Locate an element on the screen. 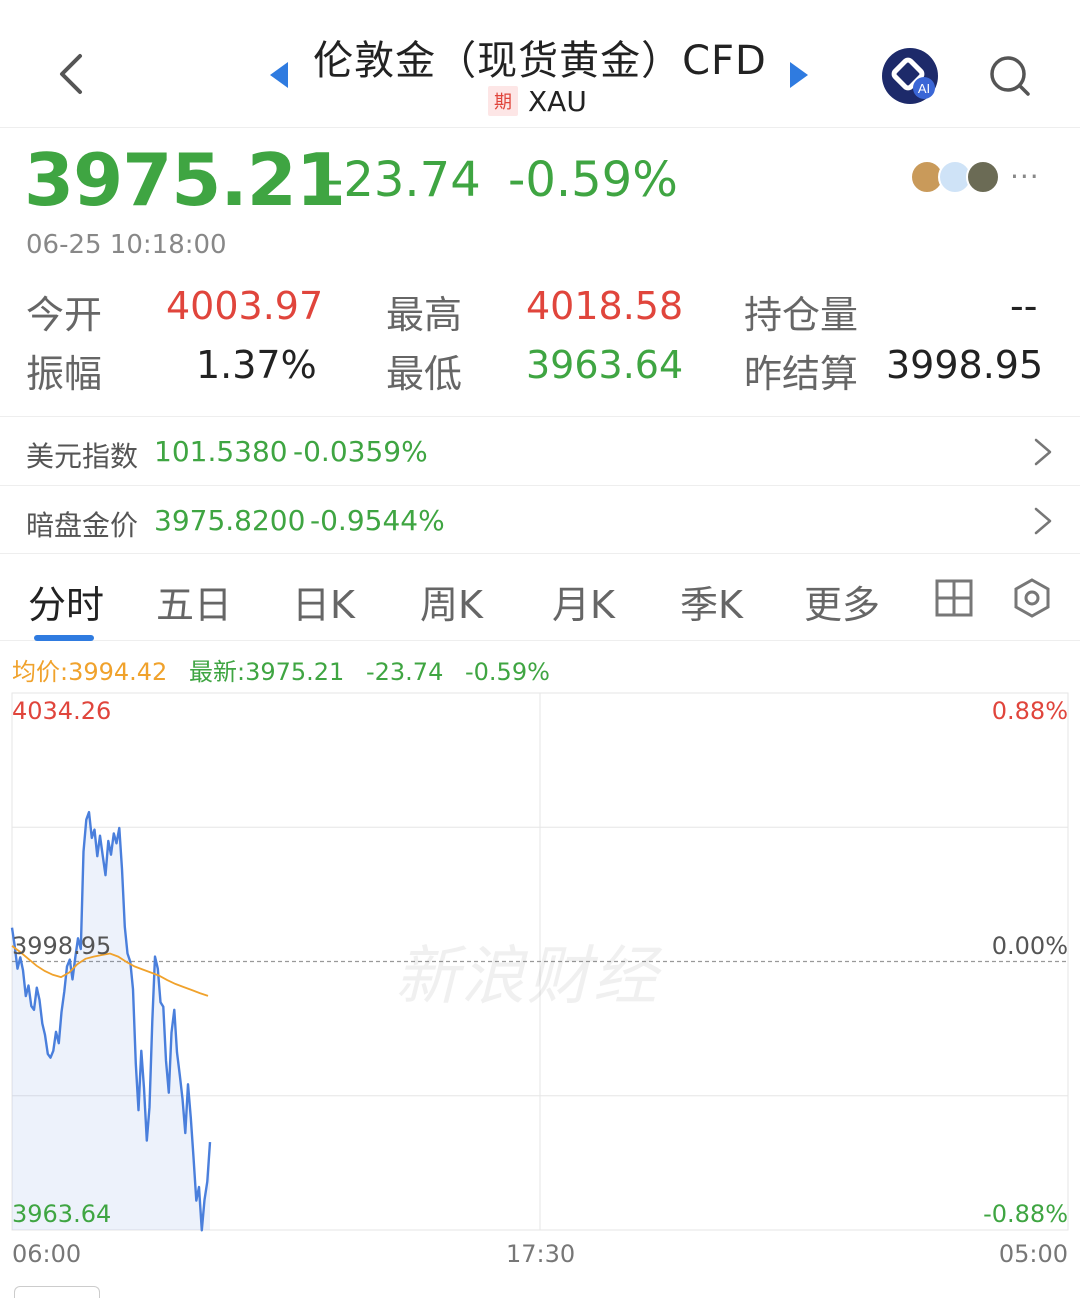  prev-symbol-arrow-icon is located at coordinates (279, 75).